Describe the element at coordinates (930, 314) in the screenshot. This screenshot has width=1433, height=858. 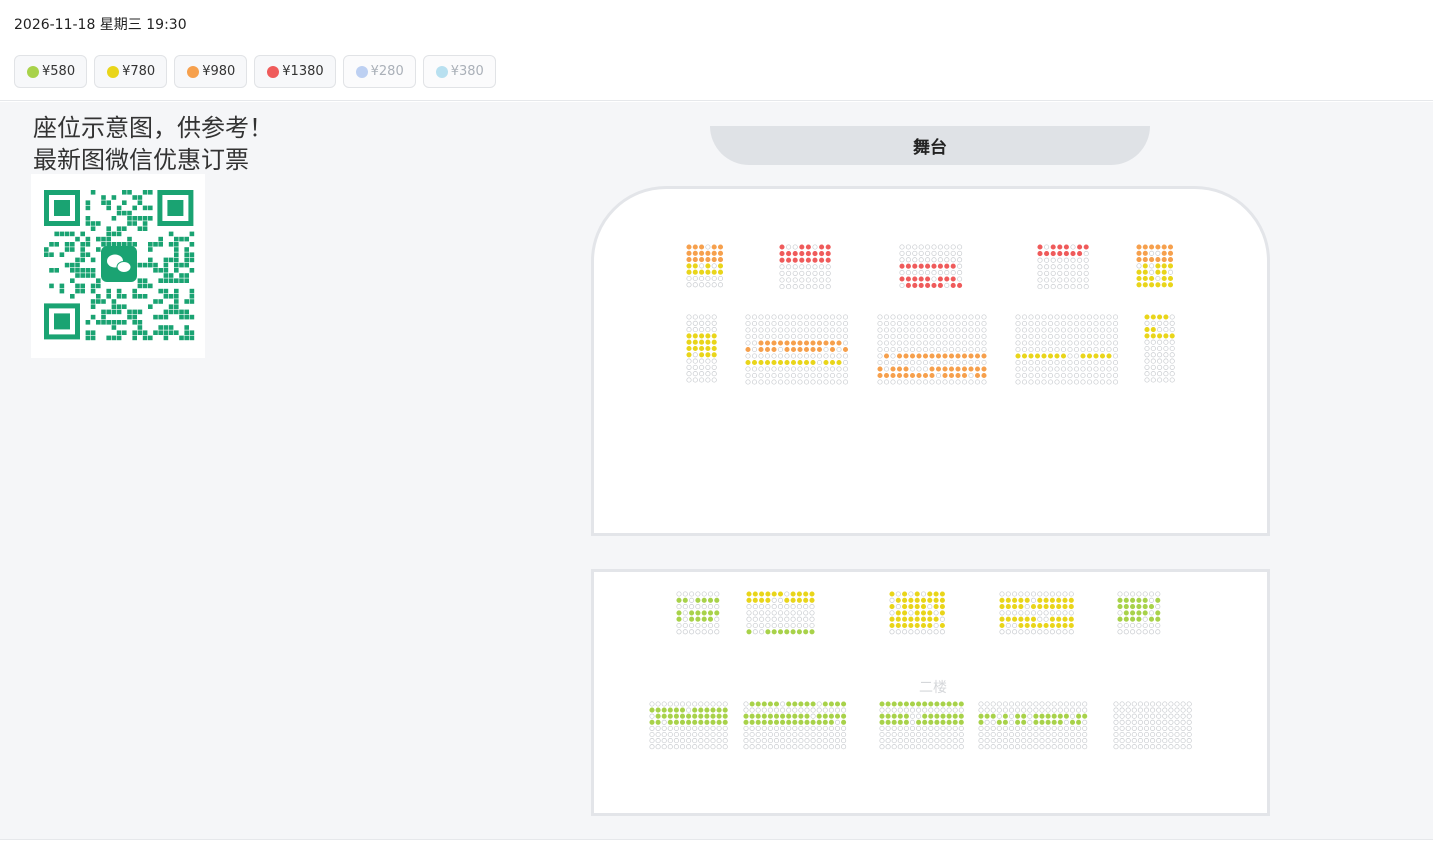
I see `floor-1-seat-grid` at that location.